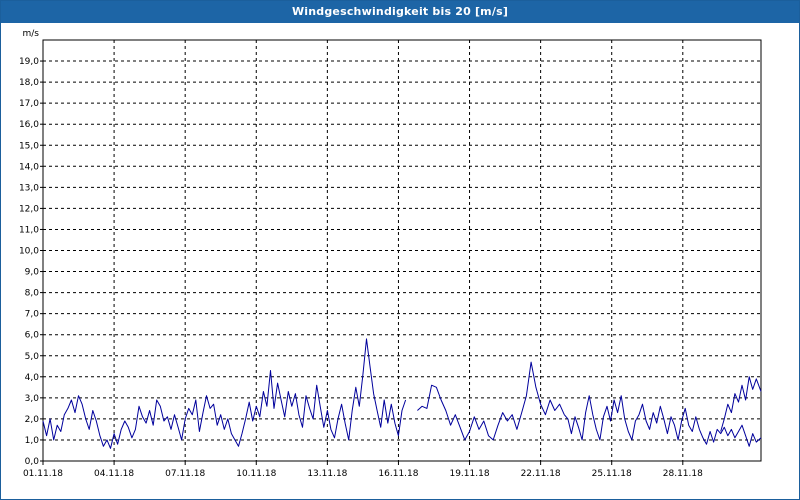  What do you see at coordinates (327, 474) in the screenshot?
I see `x-tick-label: 13.11.18` at bounding box center [327, 474].